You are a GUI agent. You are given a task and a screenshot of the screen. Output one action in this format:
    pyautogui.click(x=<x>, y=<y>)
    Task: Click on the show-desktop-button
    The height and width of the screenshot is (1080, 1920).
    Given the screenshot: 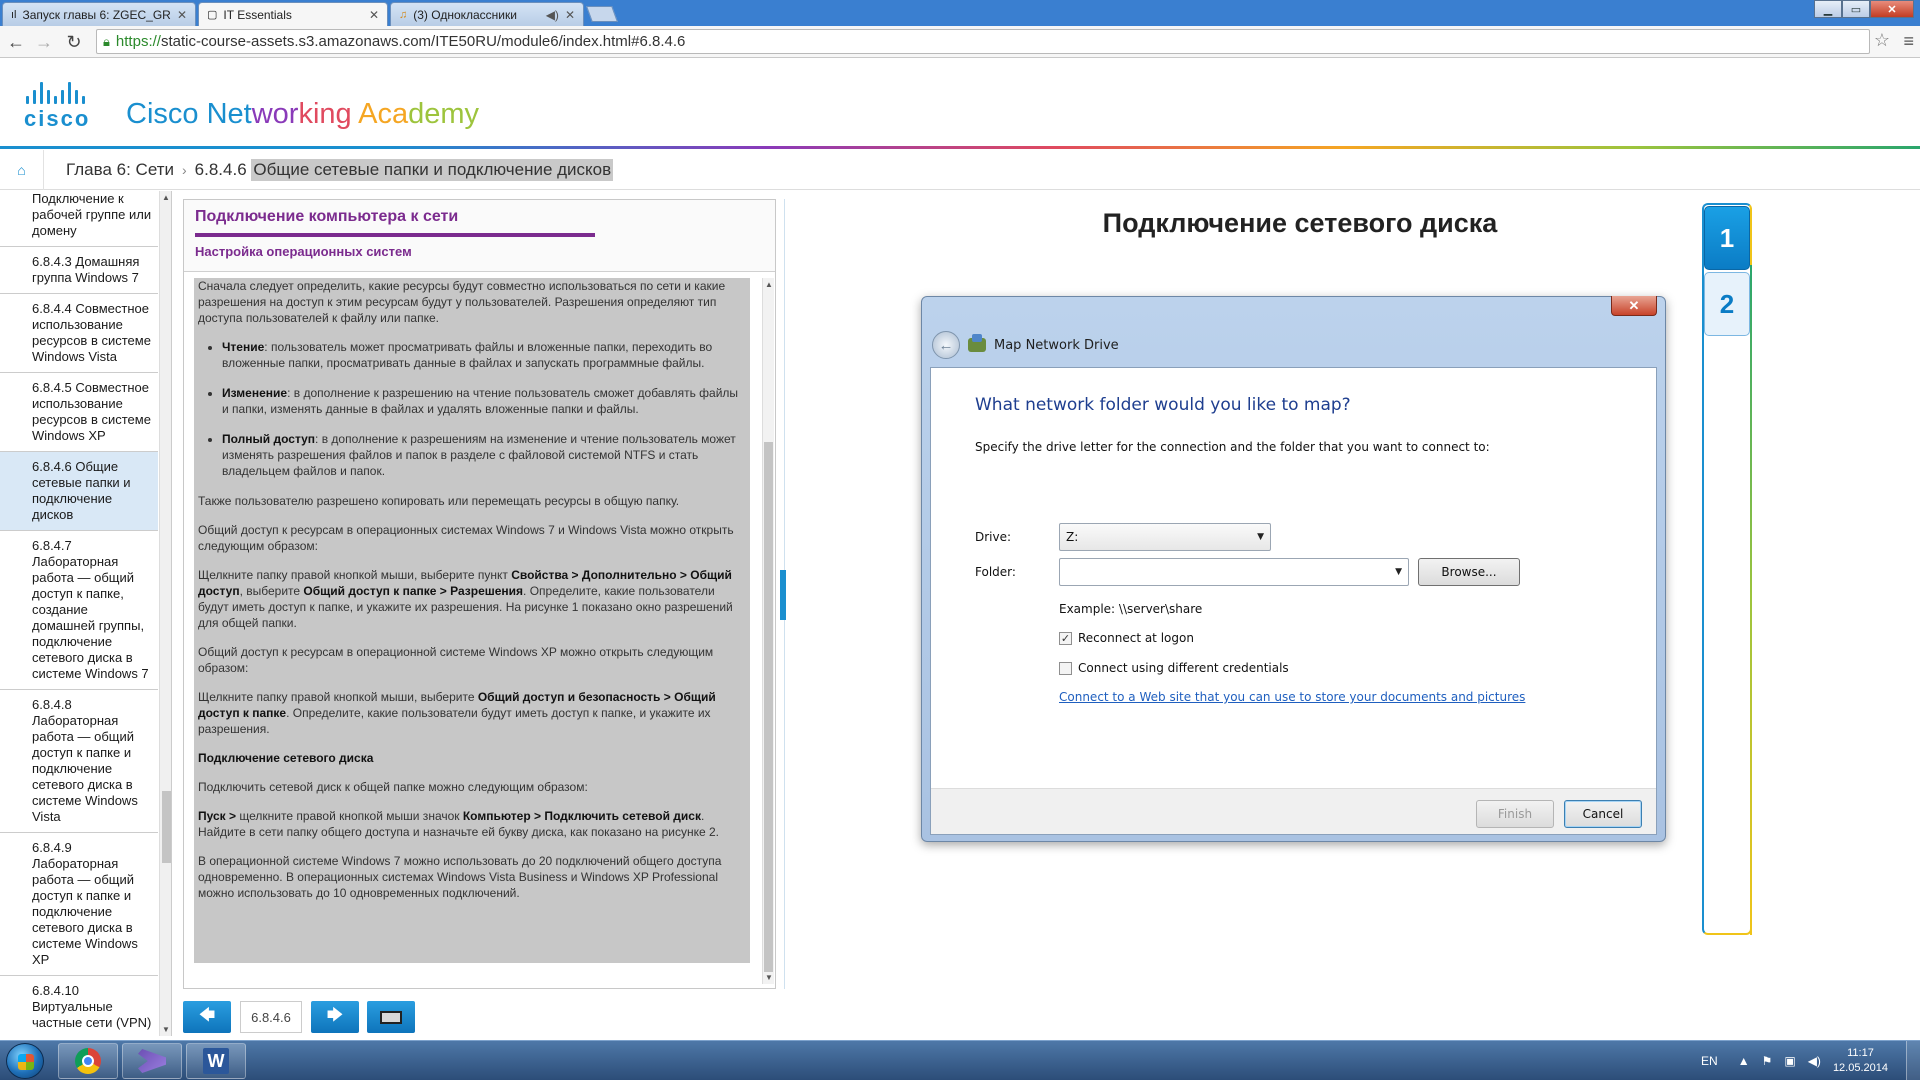 What is the action you would take?
    pyautogui.click(x=1913, y=1060)
    